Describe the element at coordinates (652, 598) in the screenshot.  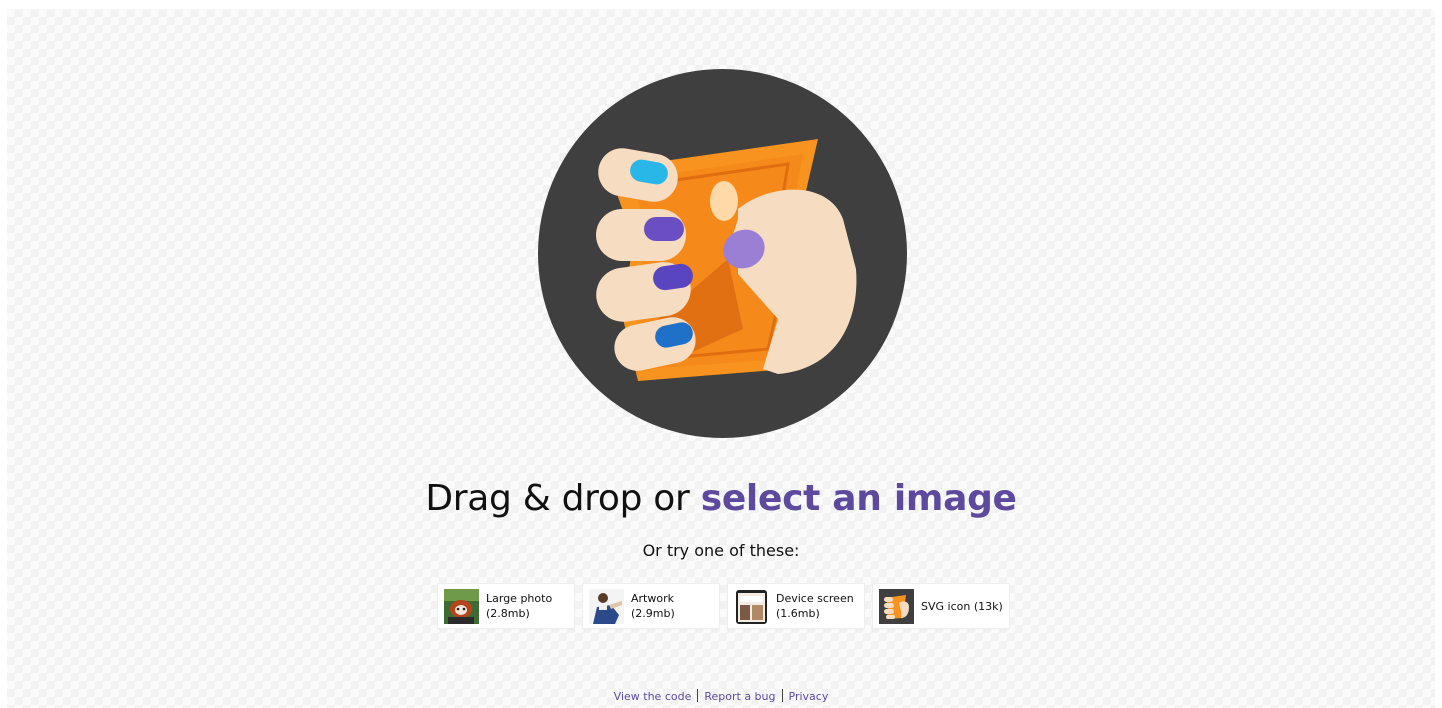
I see `sample-name: Artwork` at that location.